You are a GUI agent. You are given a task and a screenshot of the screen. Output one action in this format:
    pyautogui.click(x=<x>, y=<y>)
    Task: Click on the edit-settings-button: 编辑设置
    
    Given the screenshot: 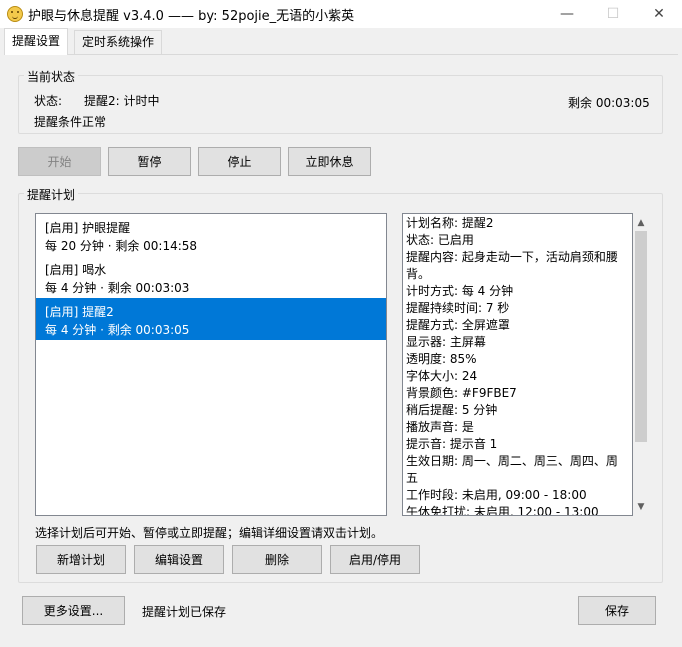 What is the action you would take?
    pyautogui.click(x=179, y=559)
    